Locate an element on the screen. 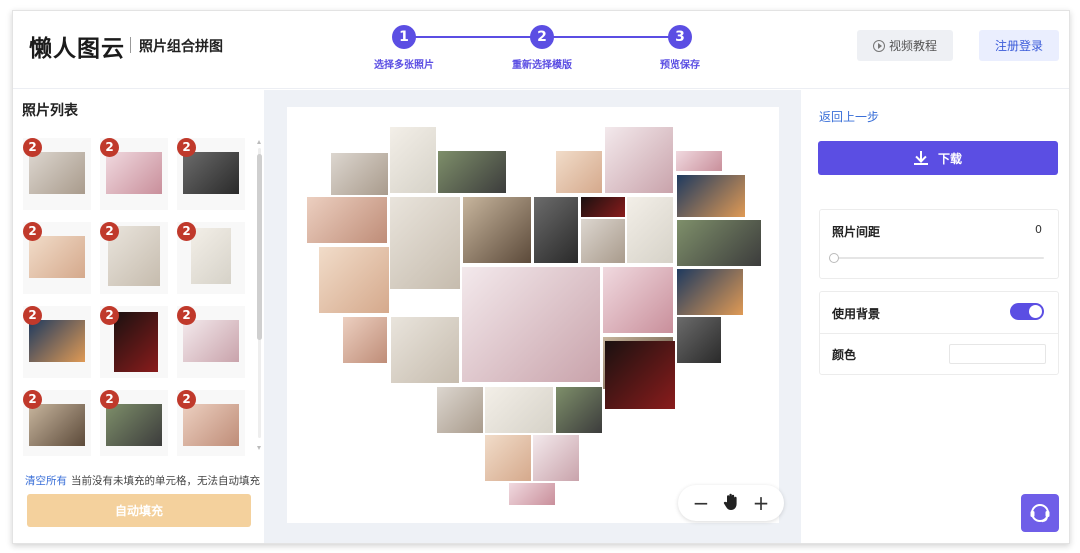 This screenshot has width=1080, height=553. zoom-in-button: + is located at coordinates (761, 503).